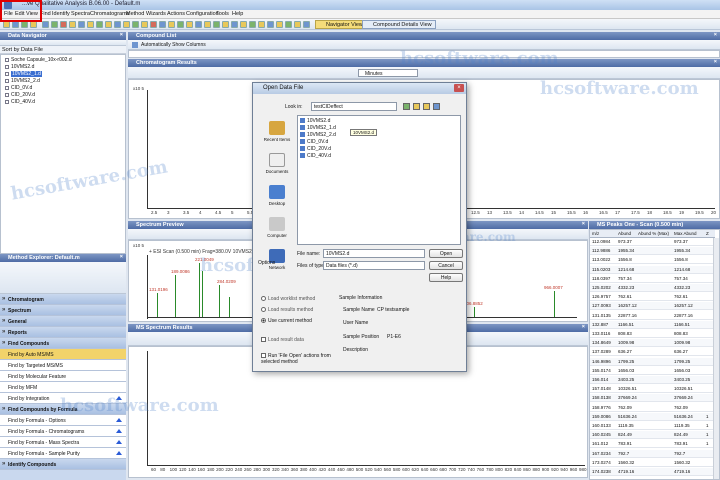 The image size is (720, 480). What do you see at coordinates (652, 472) in the screenshot?
I see `table-row: 174.0238 4719.16 4719.16` at bounding box center [652, 472].